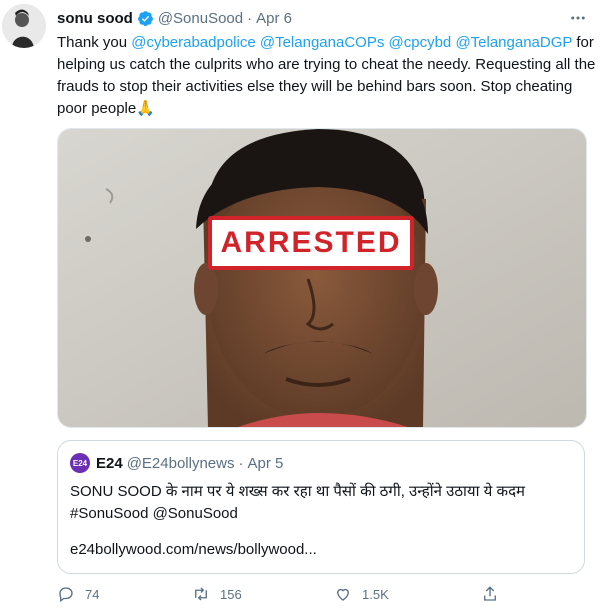  I want to click on tweet-actions: 74 156 1.5K, so click(292, 597).